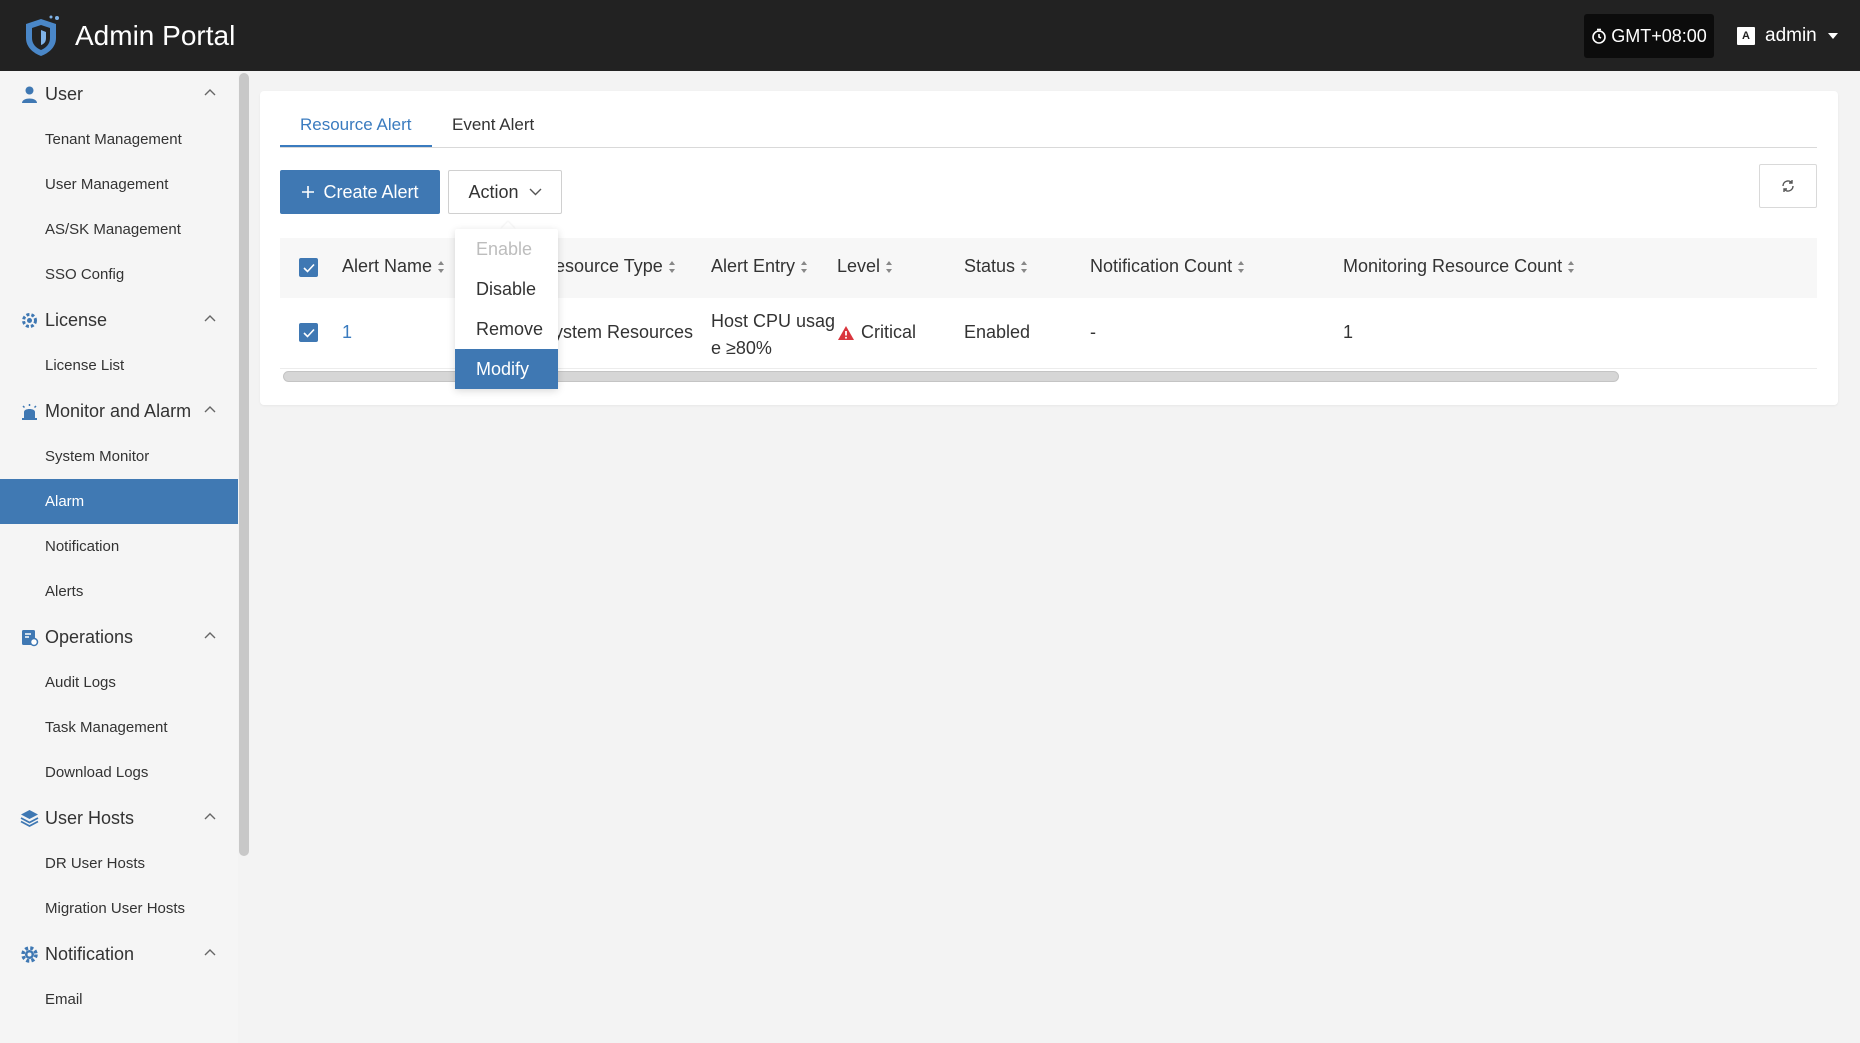 Image resolution: width=1860 pixels, height=1043 pixels. I want to click on sidebar-group-operations: Operations, so click(119, 637).